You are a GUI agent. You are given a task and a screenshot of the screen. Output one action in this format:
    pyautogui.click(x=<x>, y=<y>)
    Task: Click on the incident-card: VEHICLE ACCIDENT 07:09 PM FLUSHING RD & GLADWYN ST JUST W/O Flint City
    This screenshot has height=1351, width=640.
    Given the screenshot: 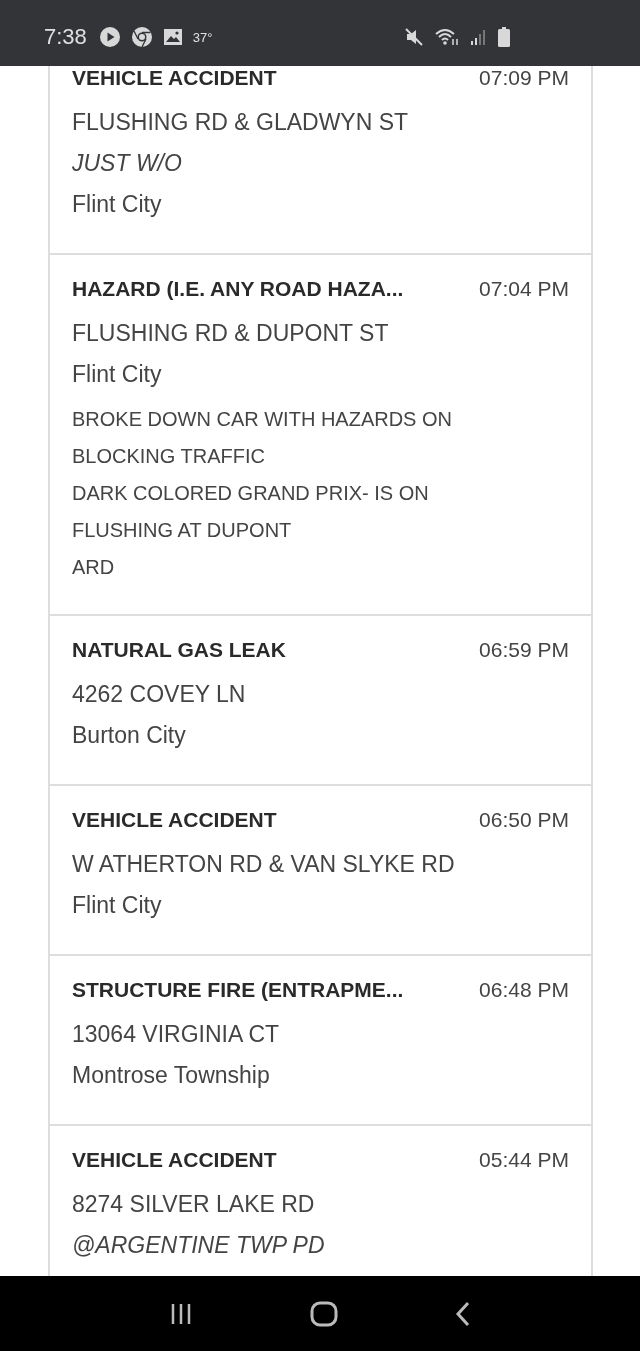 What is the action you would take?
    pyautogui.click(x=320, y=160)
    